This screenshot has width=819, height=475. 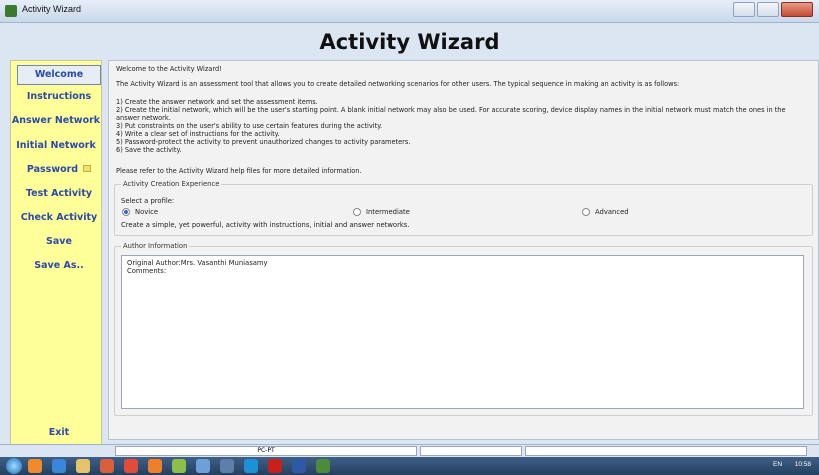 I want to click on experience-legend: Activity Creation Experience, so click(x=171, y=184).